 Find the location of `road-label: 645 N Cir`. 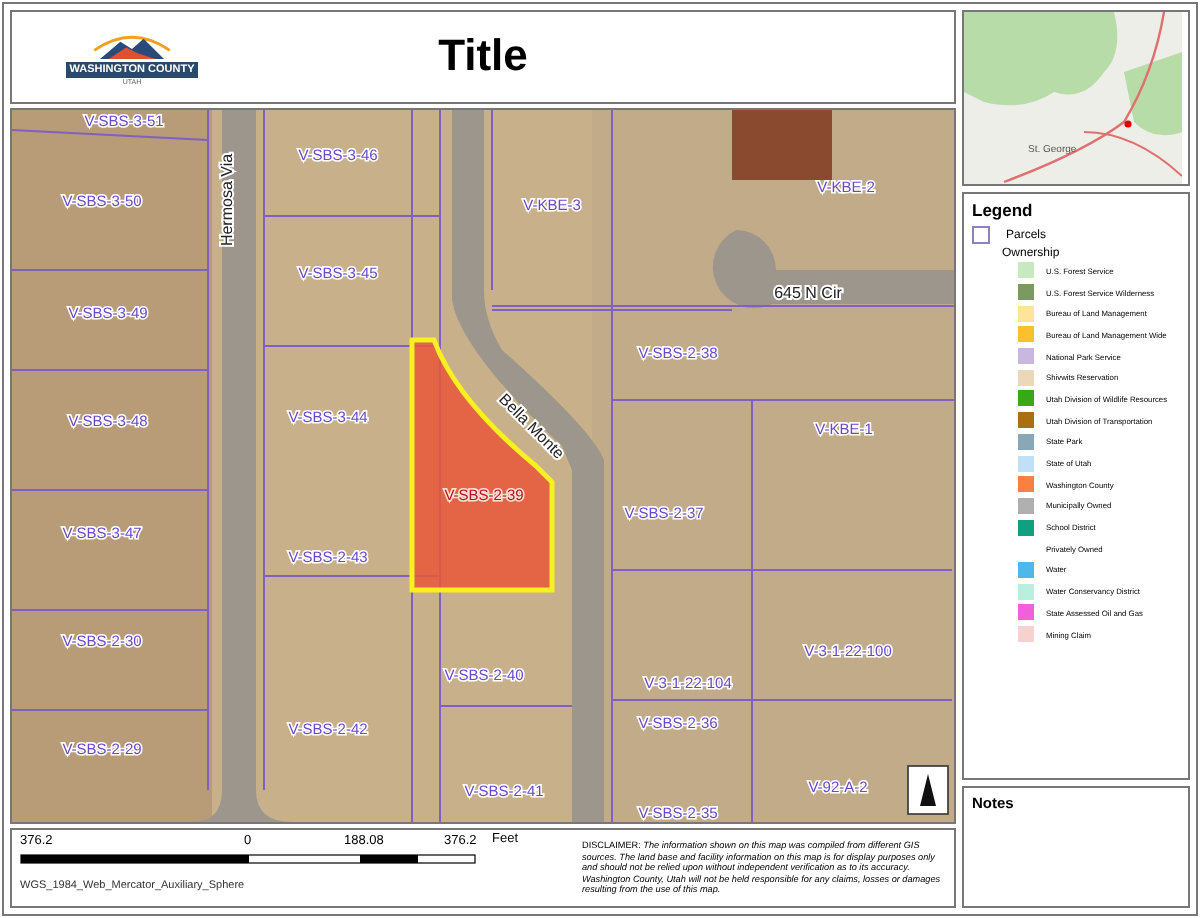

road-label: 645 N Cir is located at coordinates (808, 293).